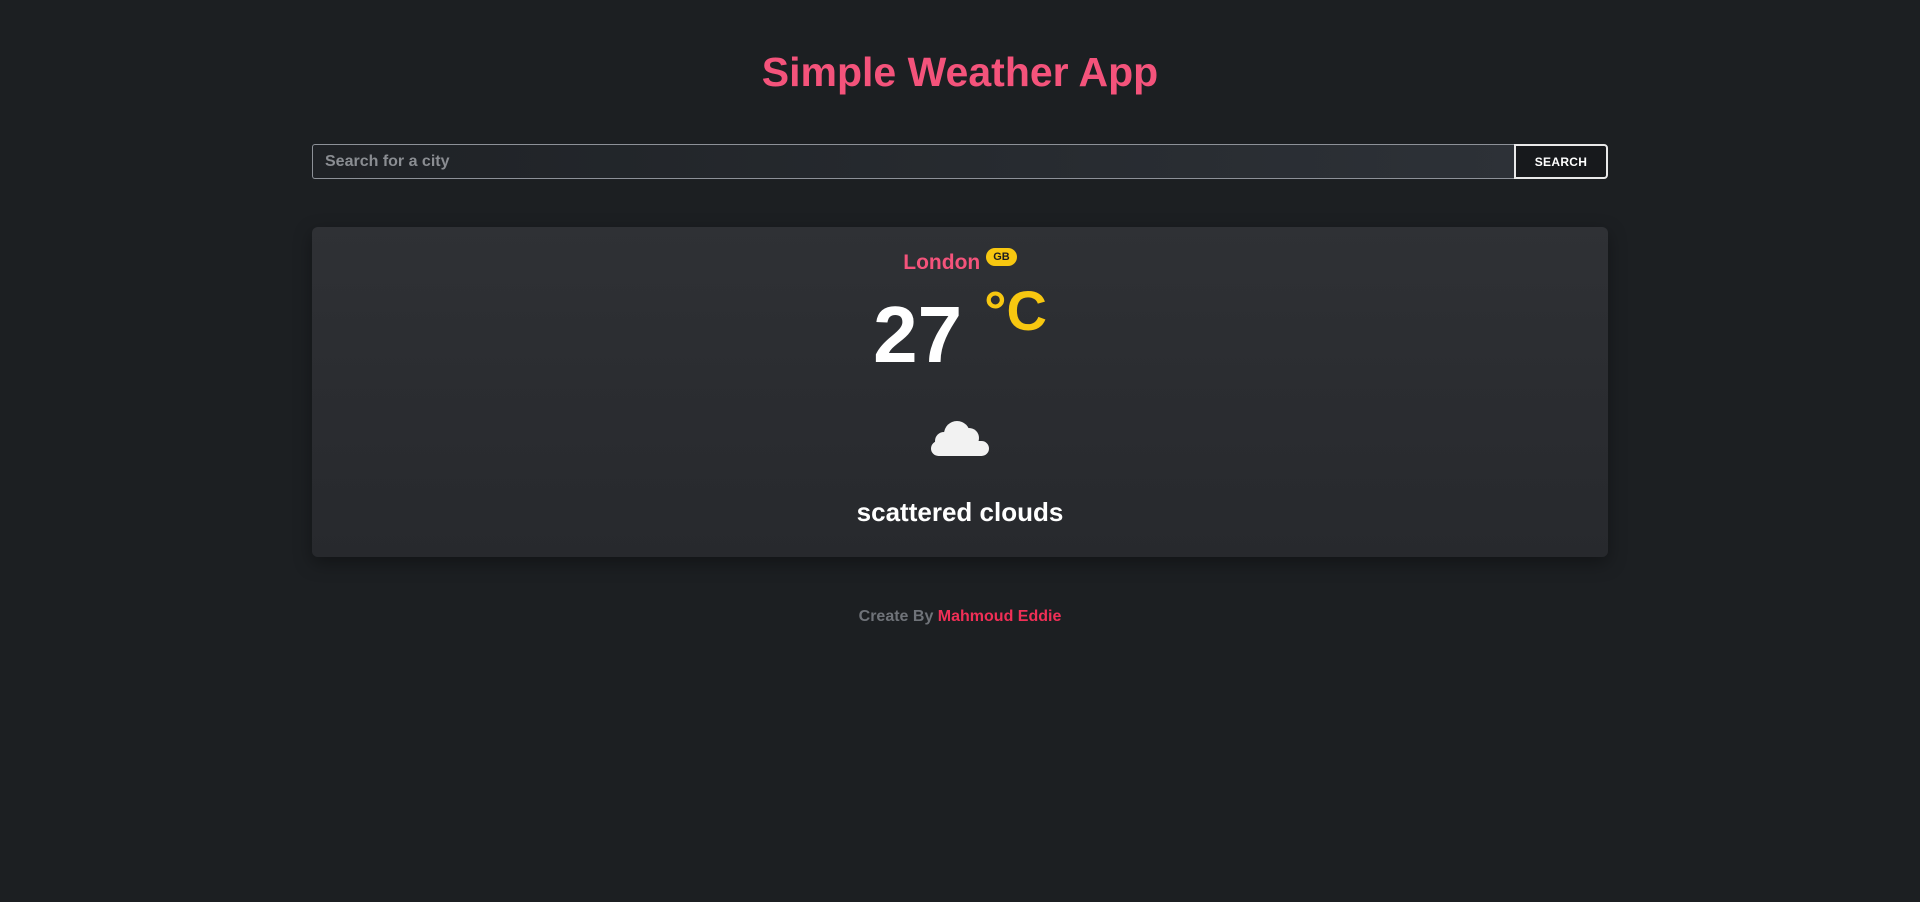  What do you see at coordinates (960, 512) in the screenshot?
I see `weather-description: scattered clouds` at bounding box center [960, 512].